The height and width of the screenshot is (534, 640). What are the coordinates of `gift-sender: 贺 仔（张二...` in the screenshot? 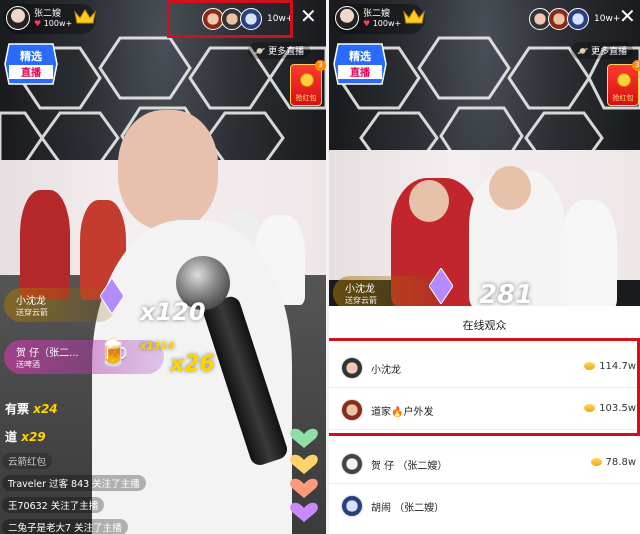 It's located at (47, 353).